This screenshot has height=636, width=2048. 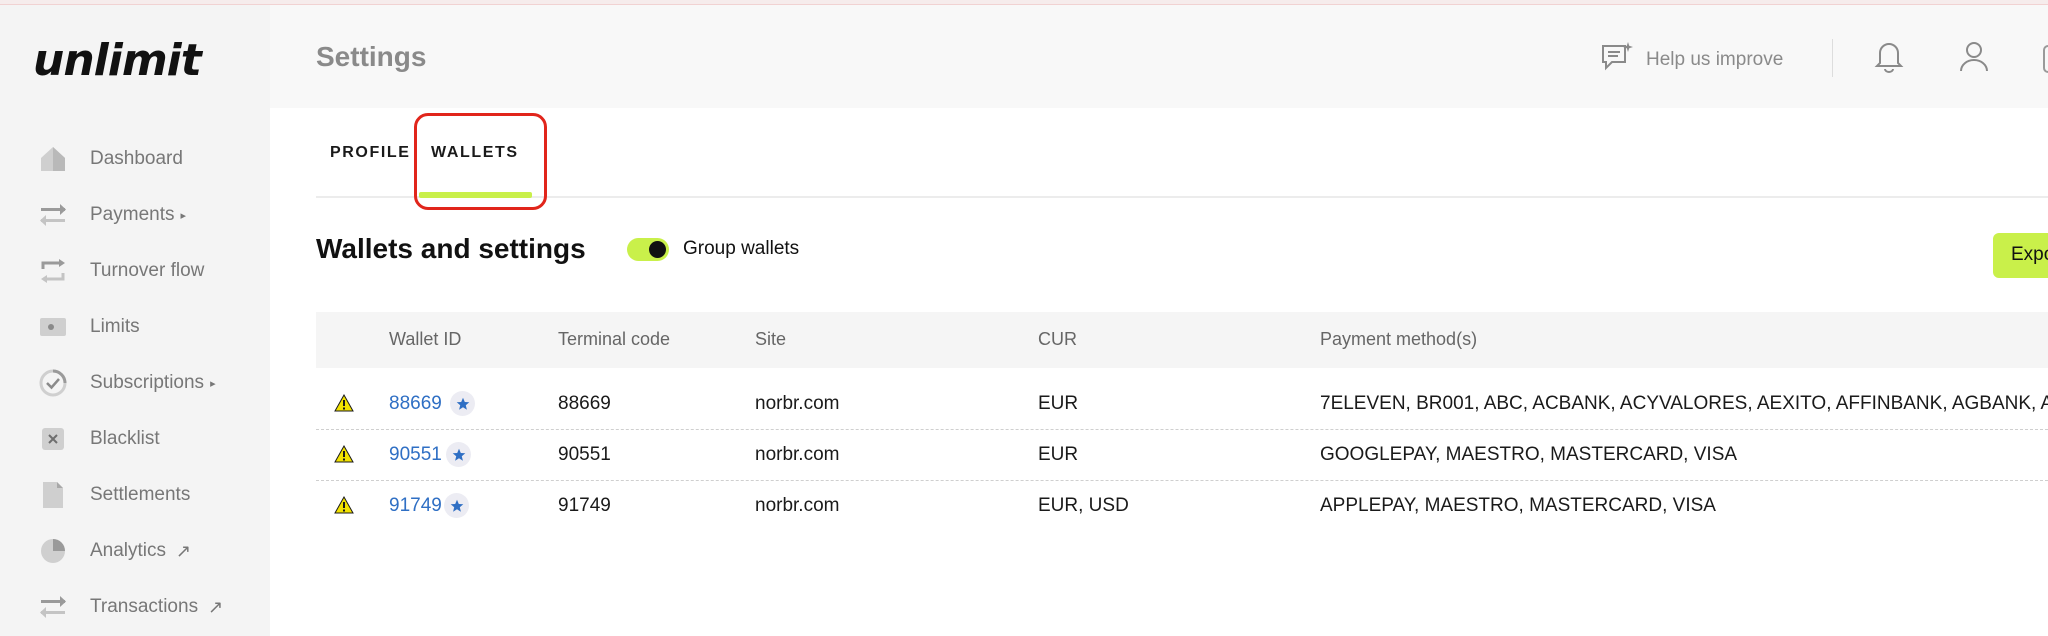 I want to click on limits-icon, so click(x=53, y=327).